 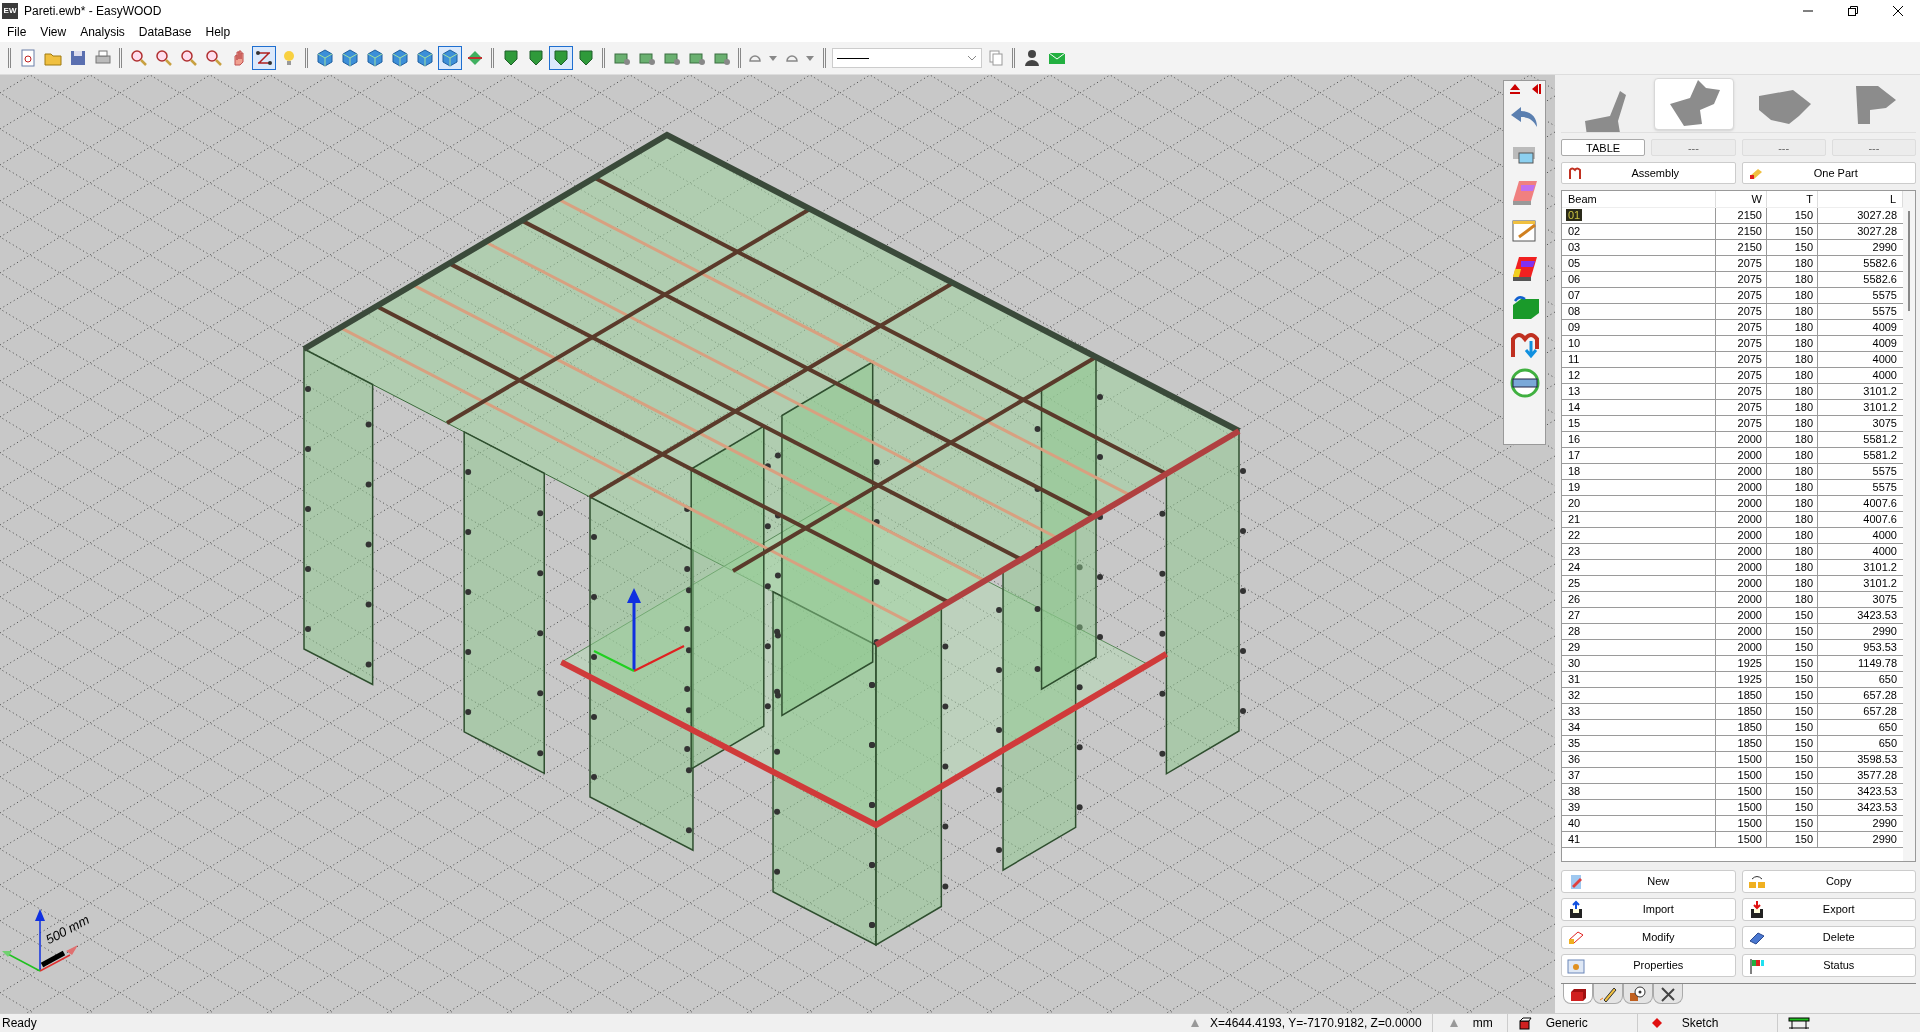 What do you see at coordinates (1732, 728) in the screenshot?
I see `table-row: 34 1850 150 650` at bounding box center [1732, 728].